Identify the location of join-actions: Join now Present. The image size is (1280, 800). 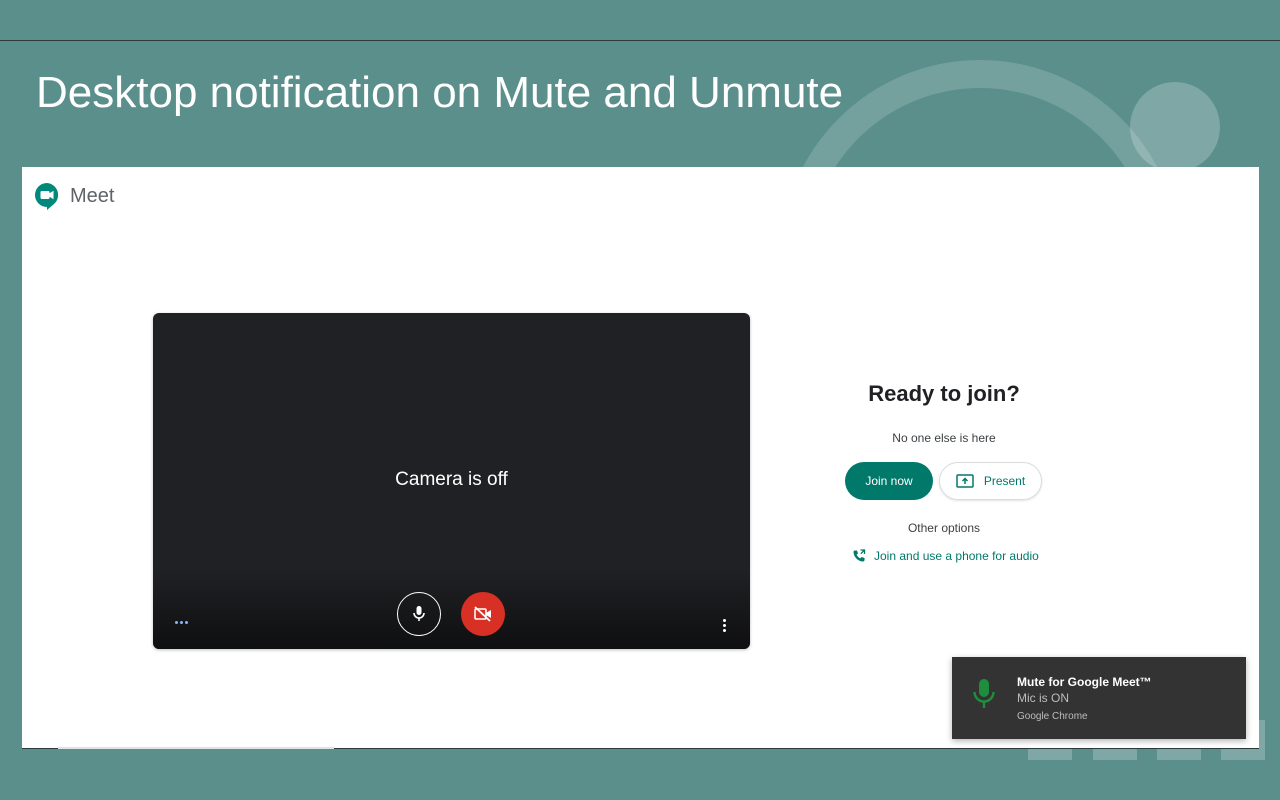
(943, 481).